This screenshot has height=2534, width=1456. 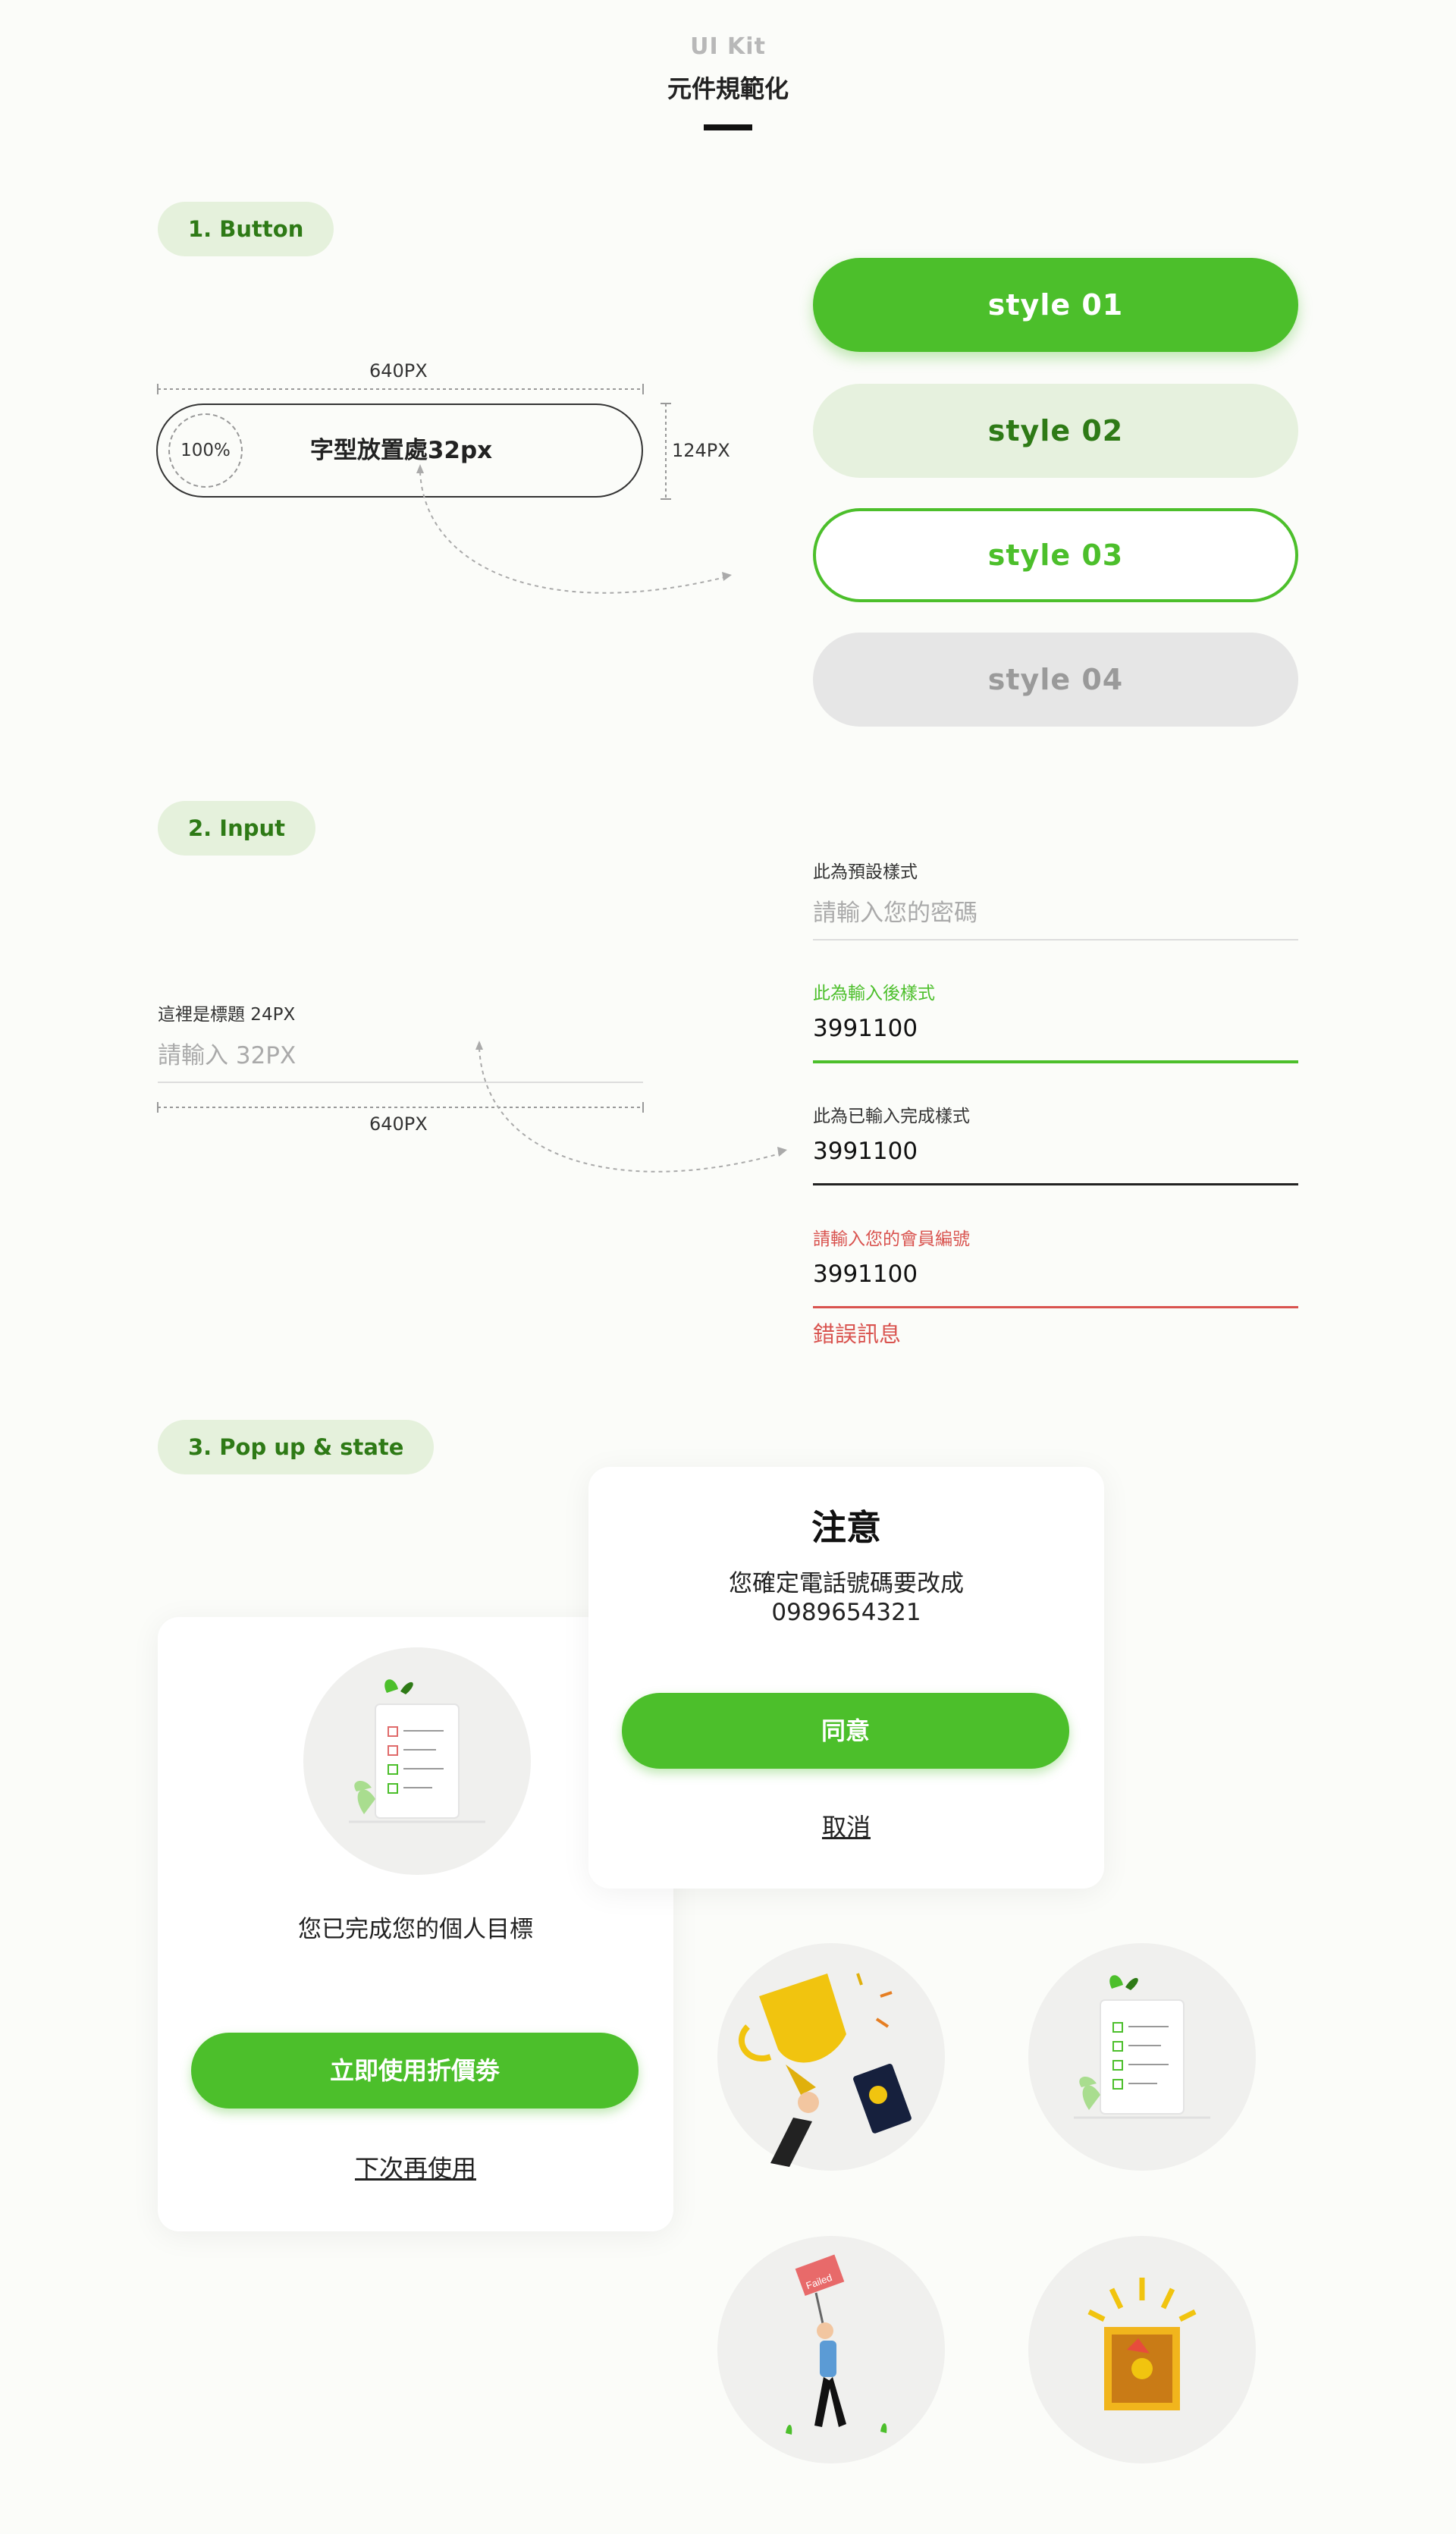 What do you see at coordinates (846, 1584) in the screenshot?
I see `confirm-message-line1: 您確定電話號碼要改成` at bounding box center [846, 1584].